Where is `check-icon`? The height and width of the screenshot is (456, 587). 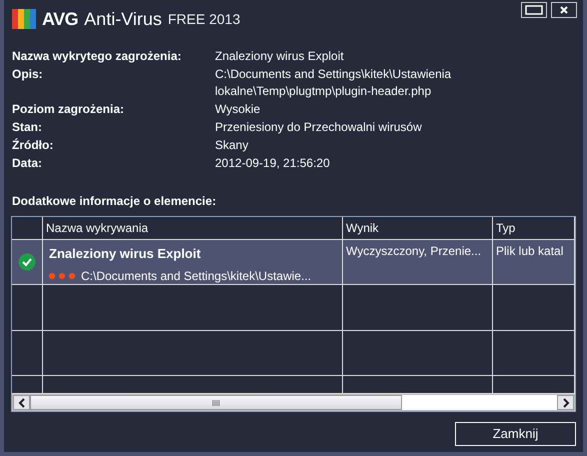
check-icon is located at coordinates (27, 262).